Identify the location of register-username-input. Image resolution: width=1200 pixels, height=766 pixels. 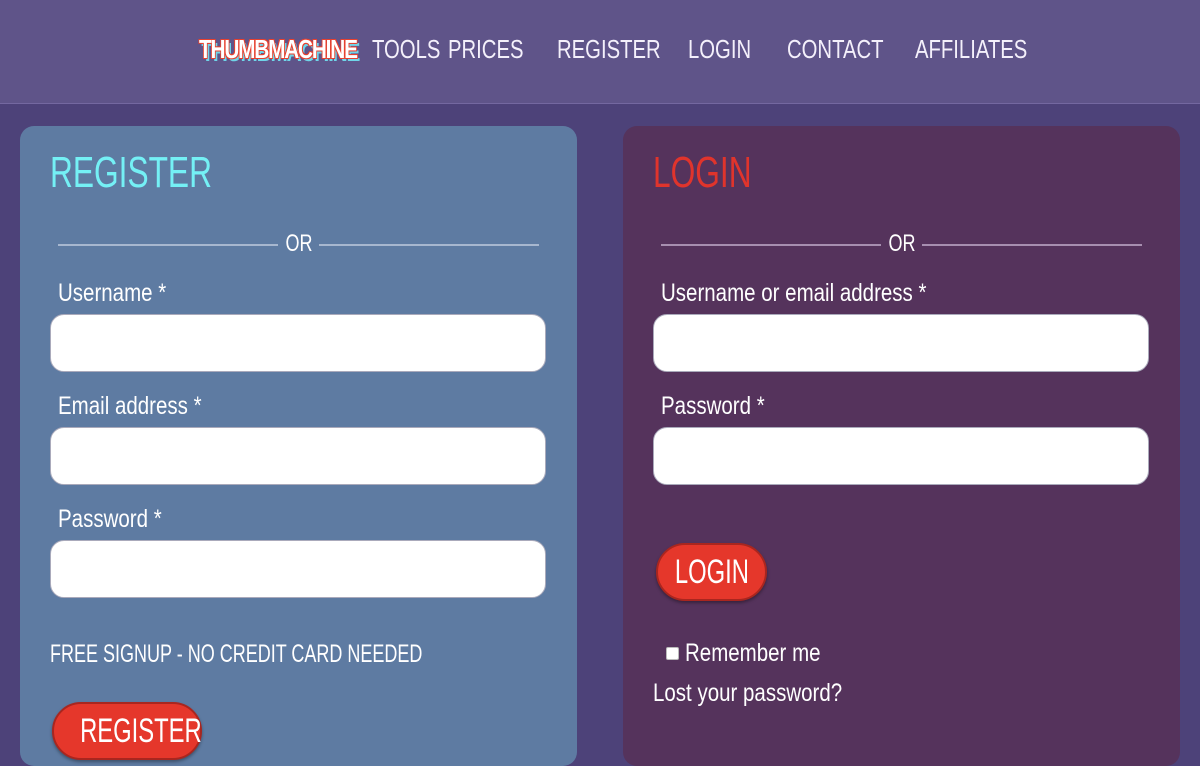
(298, 343).